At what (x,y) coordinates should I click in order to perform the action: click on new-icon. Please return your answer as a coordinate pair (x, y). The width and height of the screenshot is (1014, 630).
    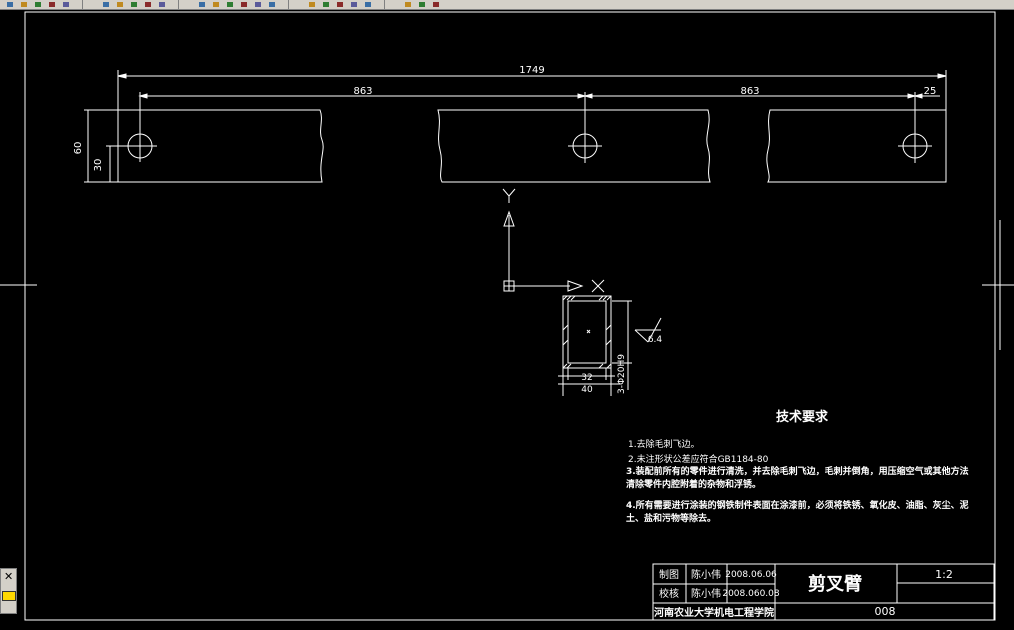
    Looking at the image, I should click on (9, 4).